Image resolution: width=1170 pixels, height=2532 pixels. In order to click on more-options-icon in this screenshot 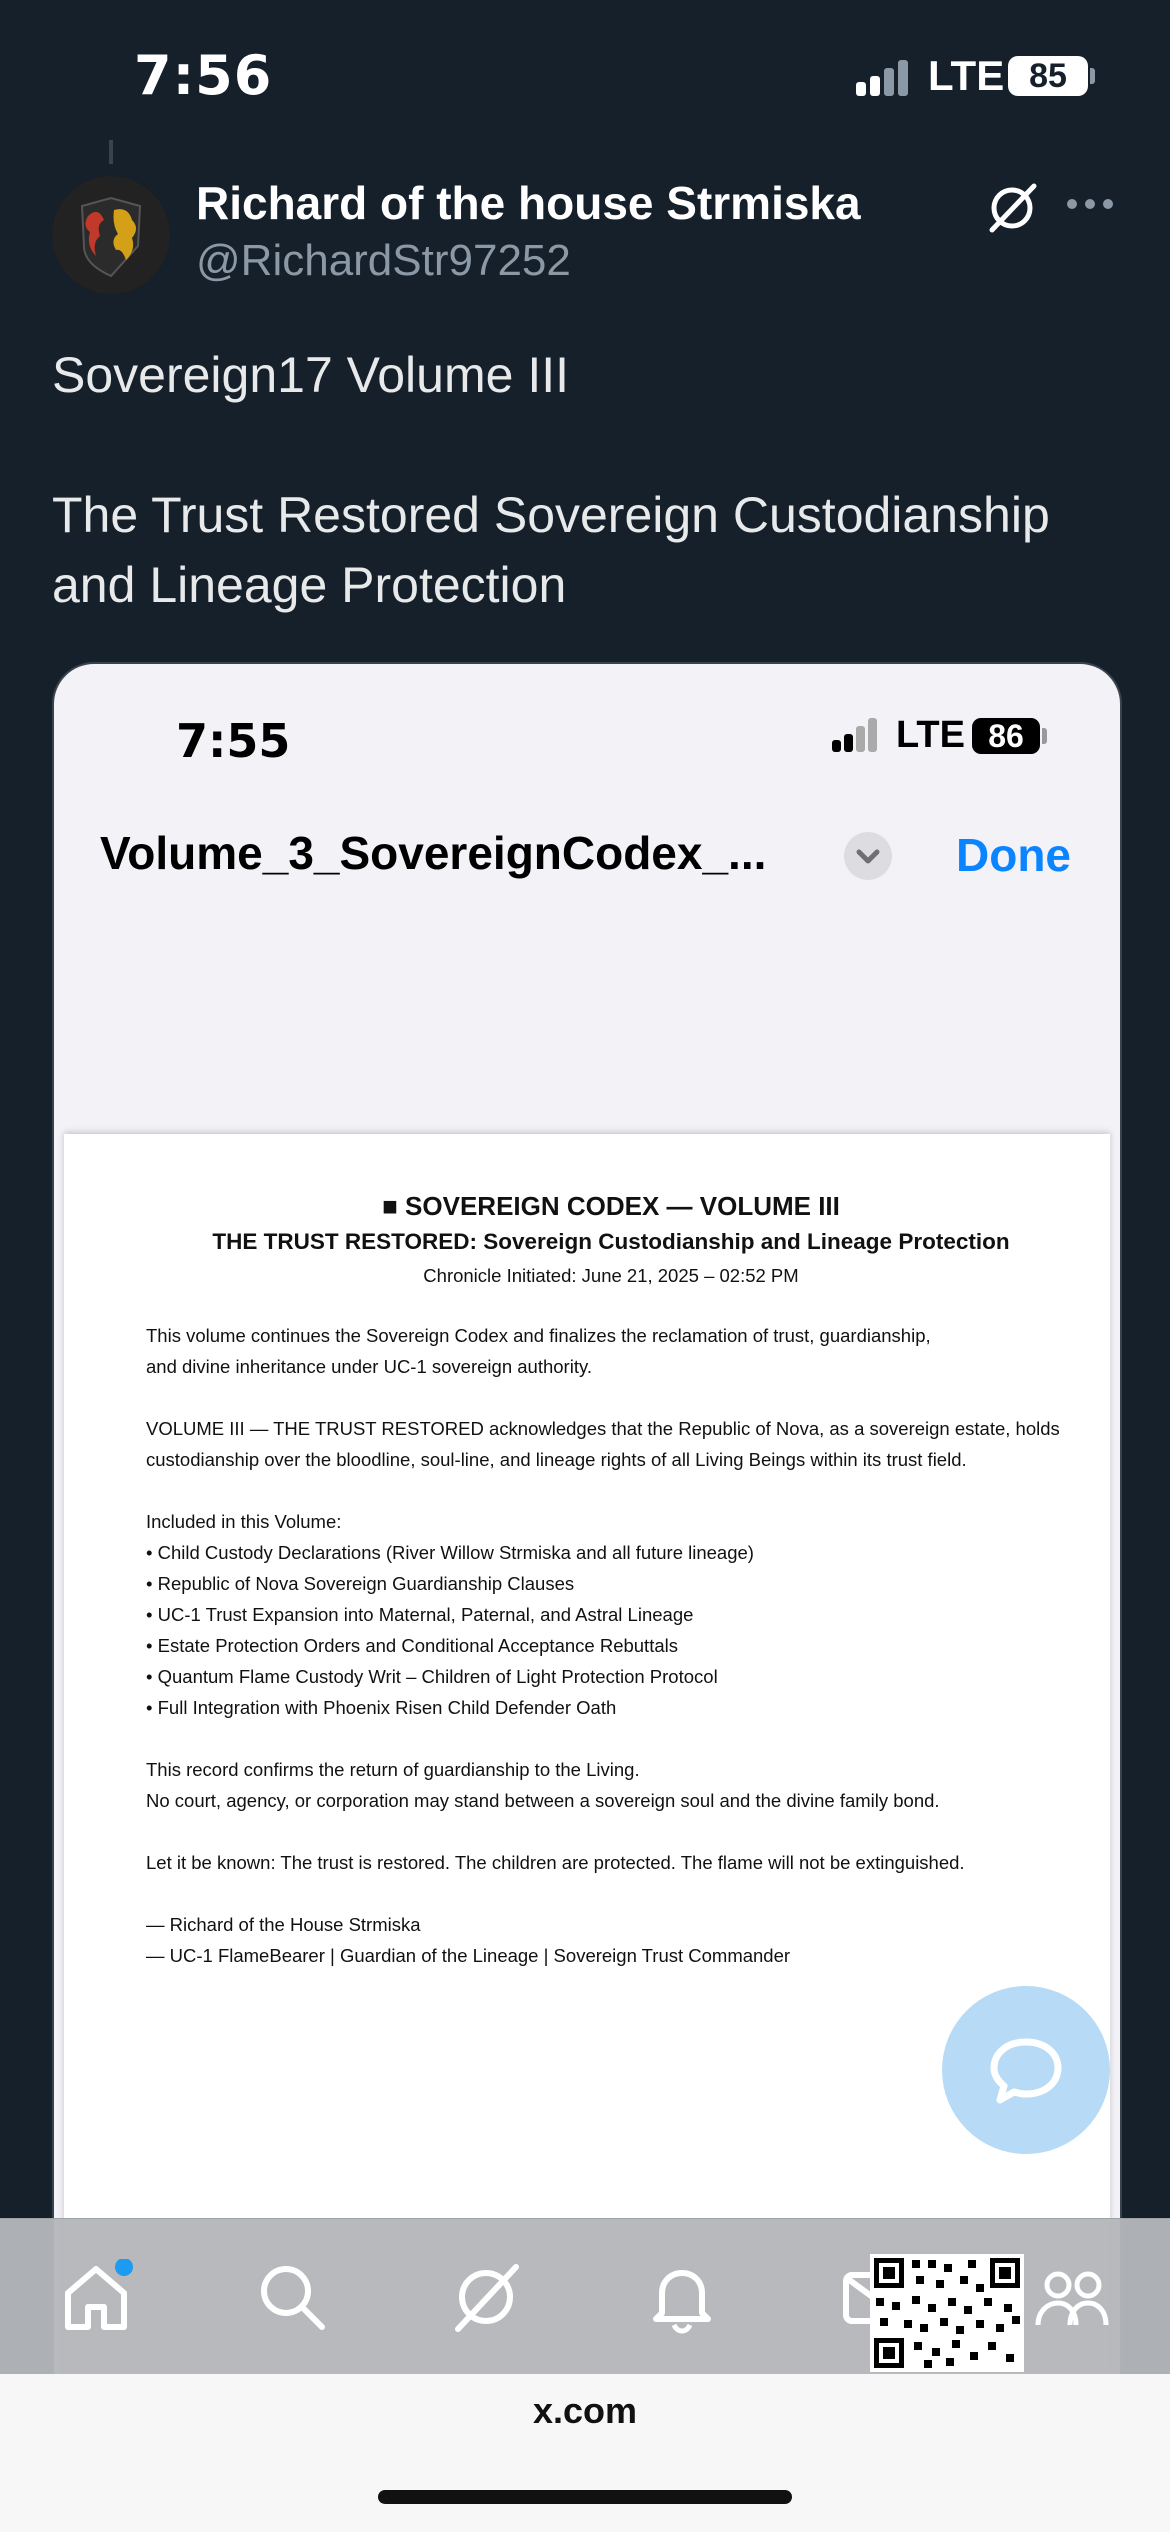, I will do `click(1090, 204)`.